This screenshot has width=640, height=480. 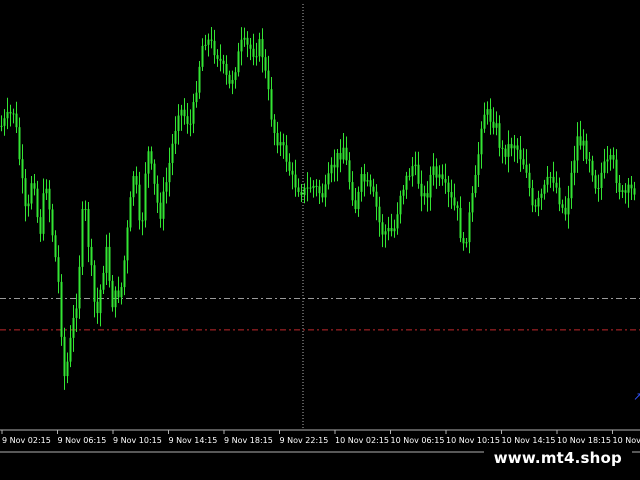 I want to click on x-tick-label: 9 Nov 18:15, so click(x=248, y=440).